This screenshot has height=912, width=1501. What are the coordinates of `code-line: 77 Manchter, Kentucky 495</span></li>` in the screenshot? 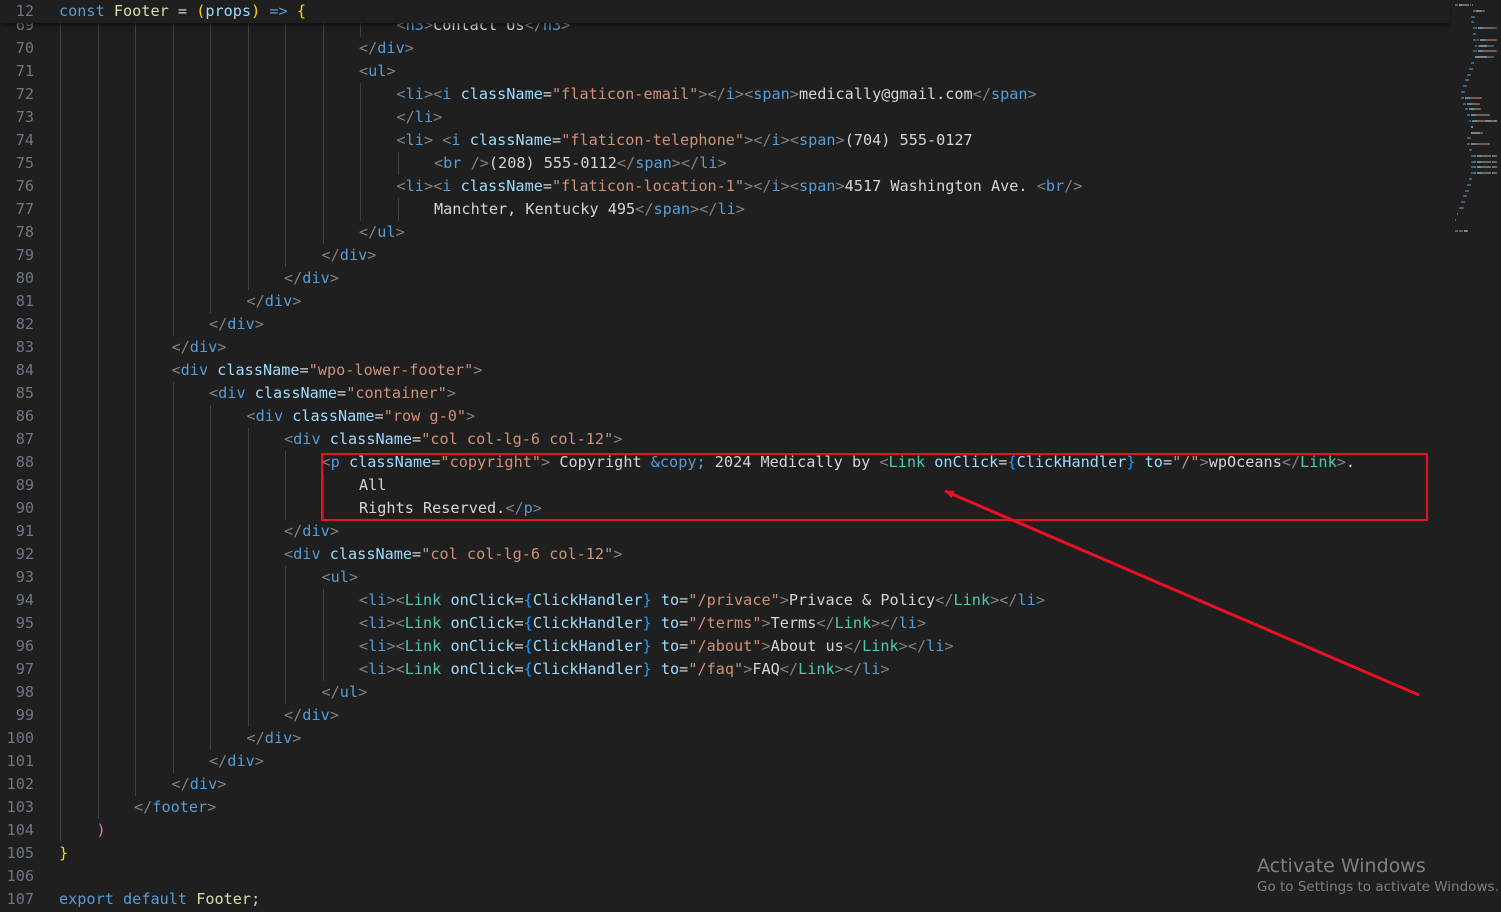 It's located at (725, 209).